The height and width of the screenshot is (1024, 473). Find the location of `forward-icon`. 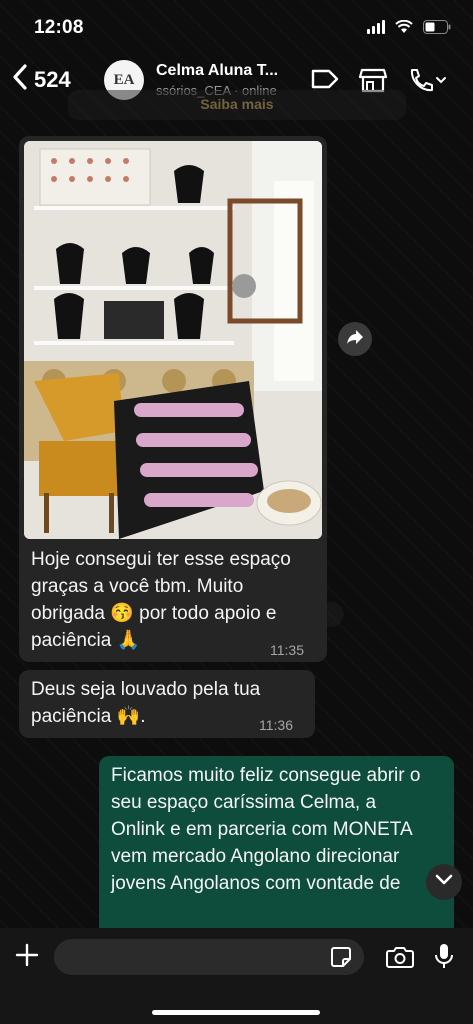

forward-icon is located at coordinates (355, 339).